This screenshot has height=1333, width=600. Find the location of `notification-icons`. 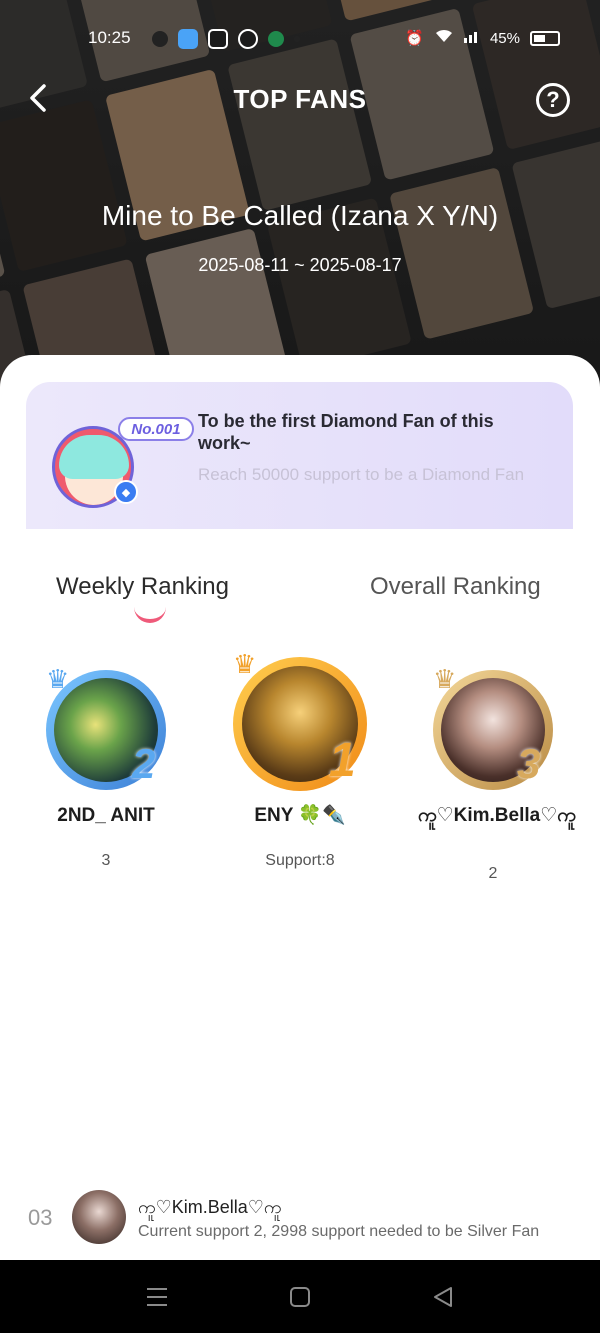

notification-icons is located at coordinates (226, 39).